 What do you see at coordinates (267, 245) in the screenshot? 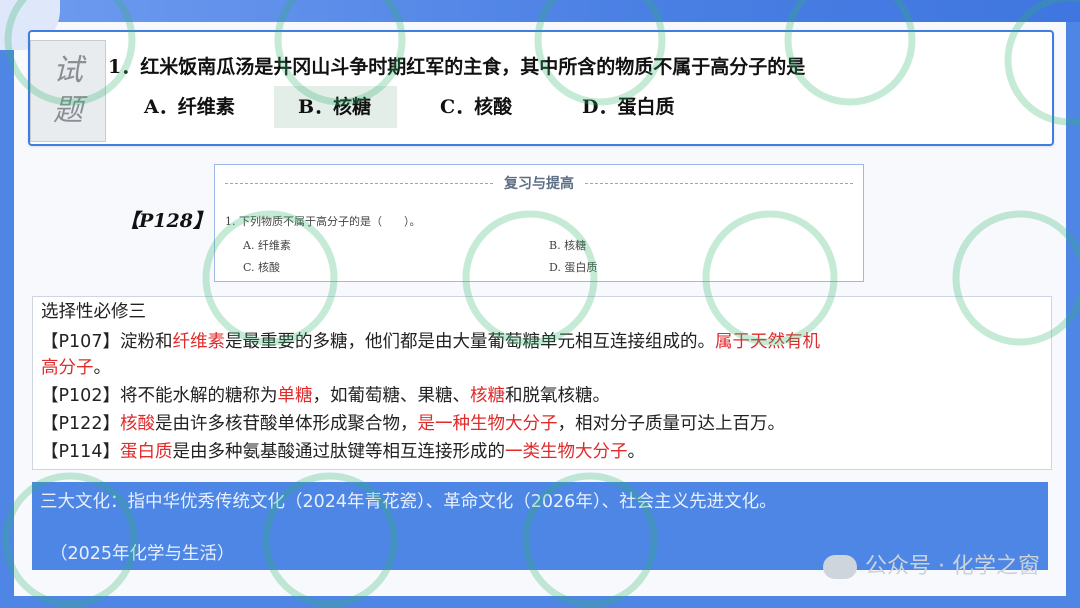
I see `excerpt-option-a: A. 纤维素` at bounding box center [267, 245].